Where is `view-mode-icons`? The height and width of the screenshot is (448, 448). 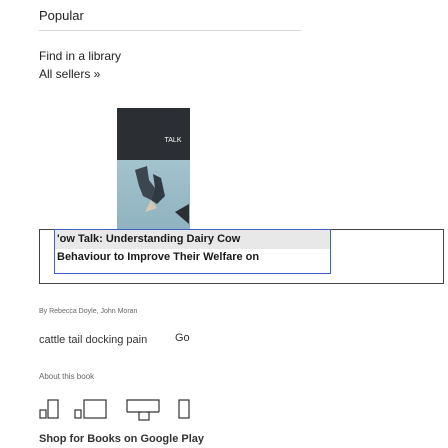
view-mode-icons is located at coordinates (169, 409).